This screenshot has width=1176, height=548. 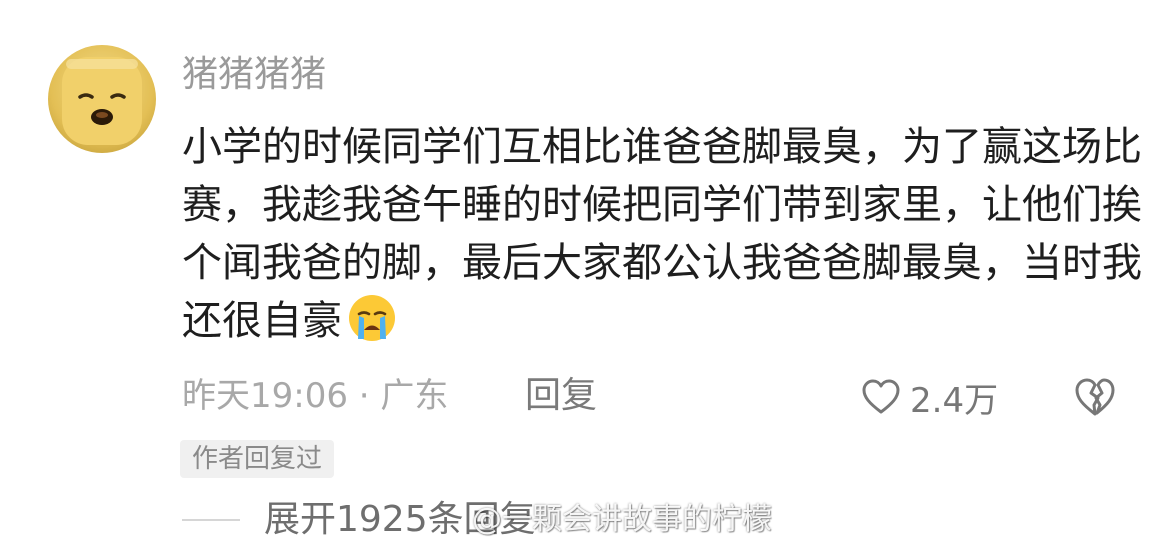 What do you see at coordinates (372, 318) in the screenshot?
I see `crying-face-emoji-icon` at bounding box center [372, 318].